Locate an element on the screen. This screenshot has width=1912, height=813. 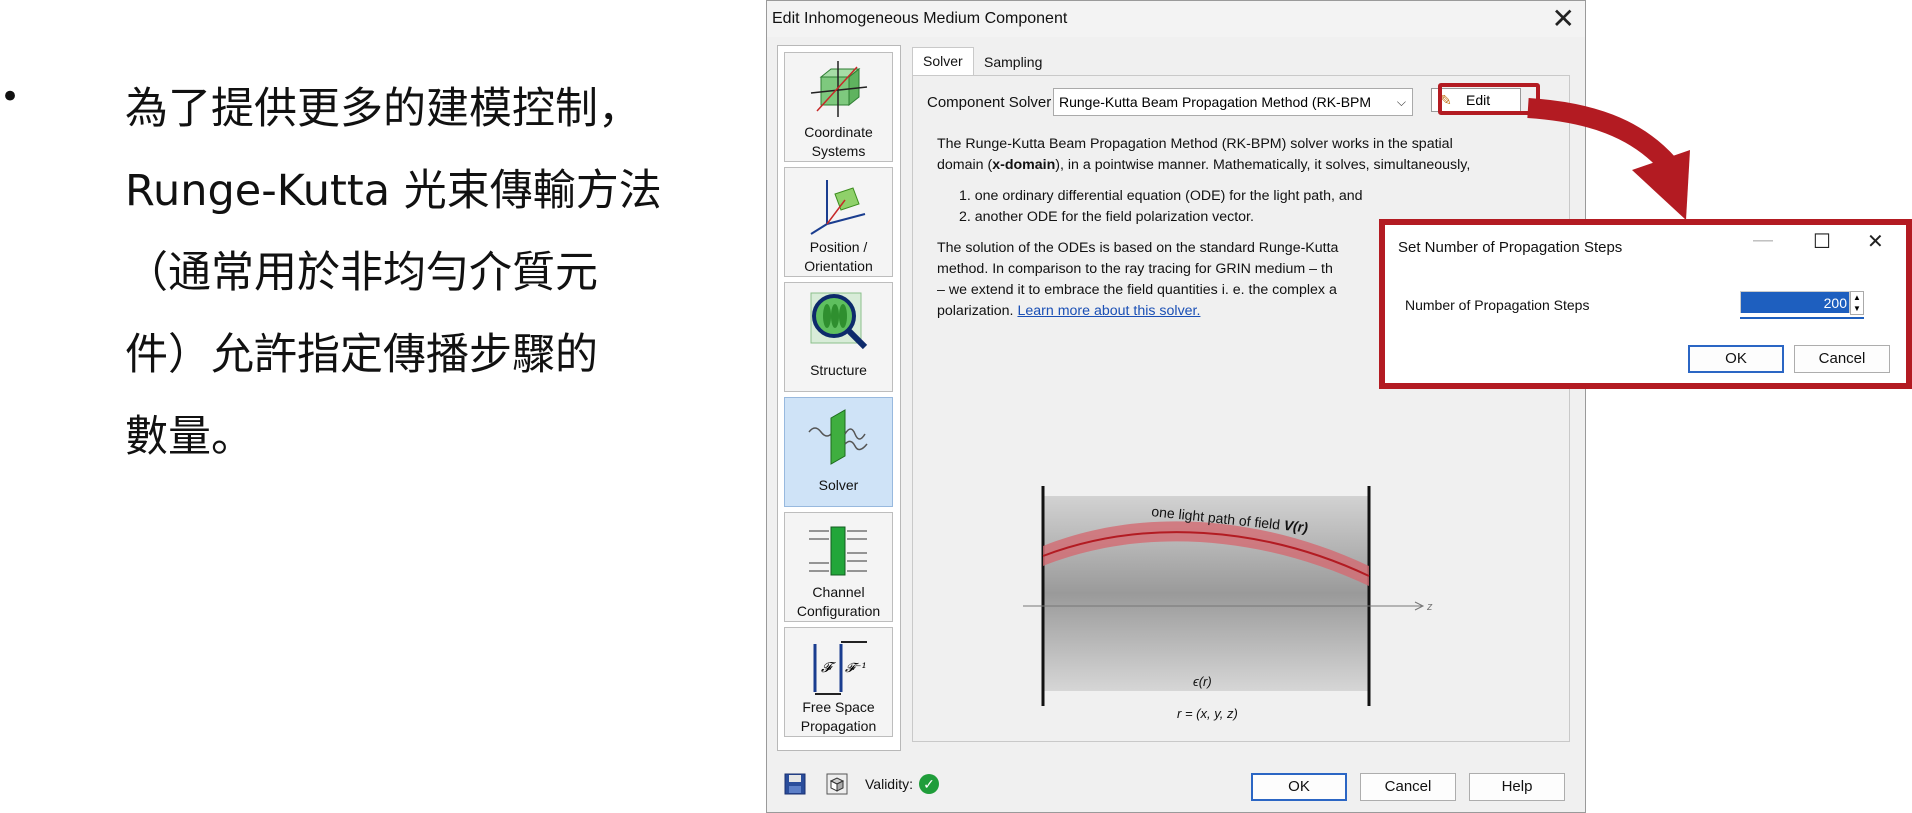
propagation-steps-stepper: ▲▼ is located at coordinates (1802, 304).